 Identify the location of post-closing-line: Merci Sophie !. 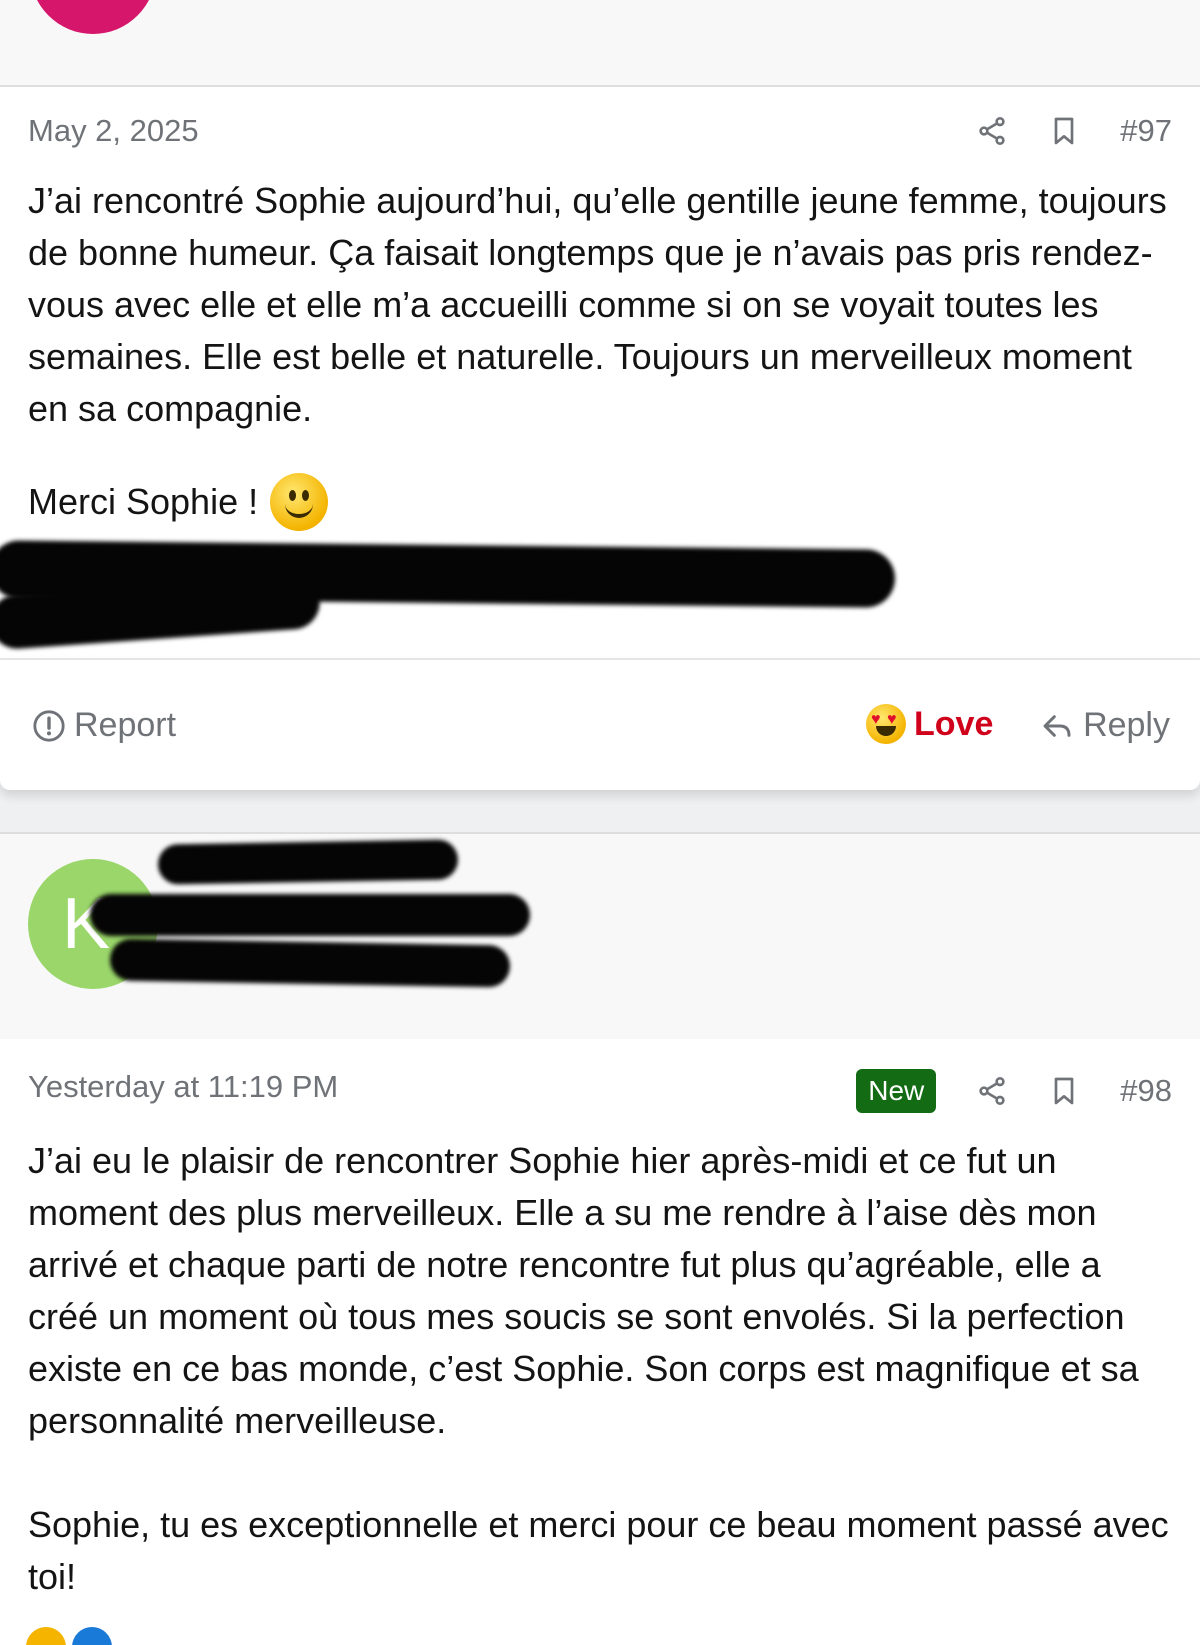
(603, 502).